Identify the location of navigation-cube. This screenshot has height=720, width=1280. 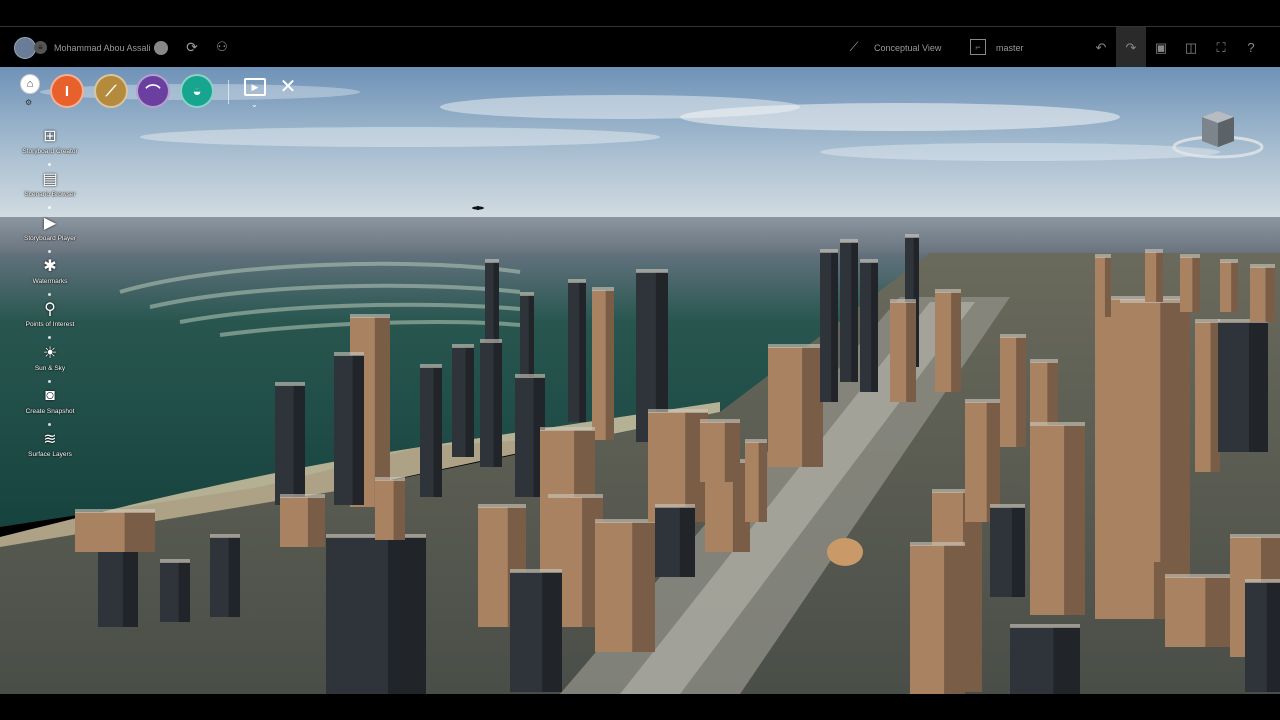
(1218, 135).